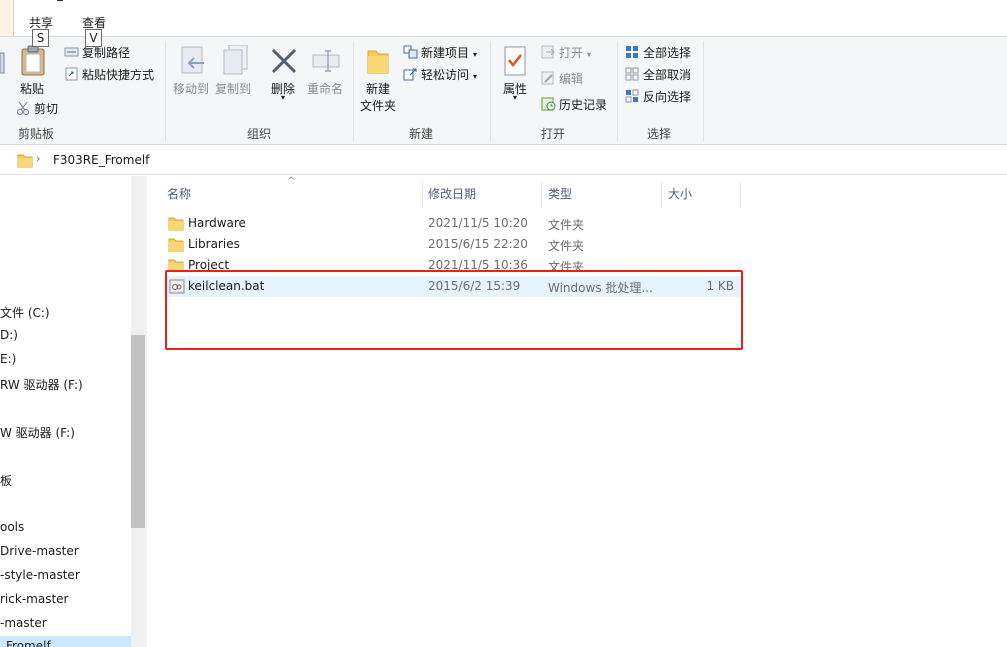 This screenshot has width=1007, height=647. Describe the element at coordinates (378, 105) in the screenshot. I see `new-folder-label-line2: 文件夹` at that location.